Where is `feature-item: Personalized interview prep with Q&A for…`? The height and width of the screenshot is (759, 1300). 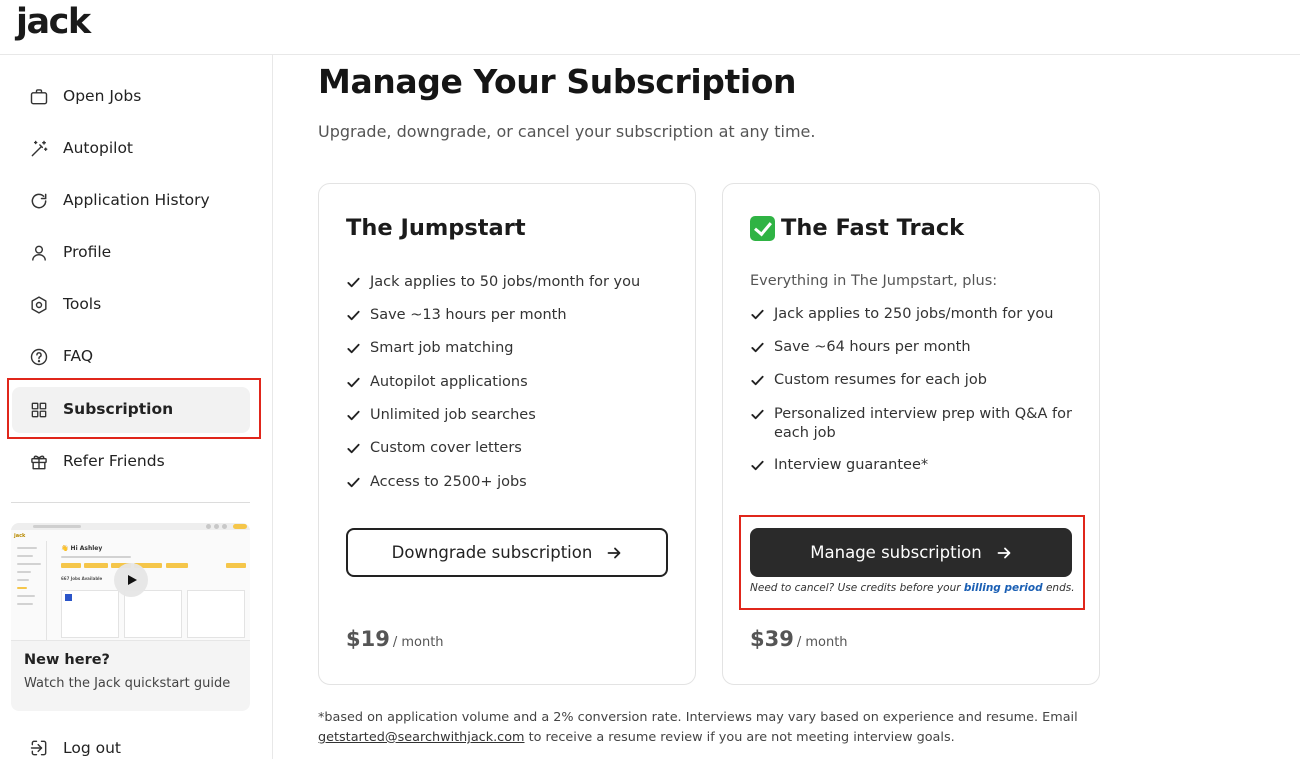 feature-item: Personalized interview prep with Q&A for… is located at coordinates (915, 424).